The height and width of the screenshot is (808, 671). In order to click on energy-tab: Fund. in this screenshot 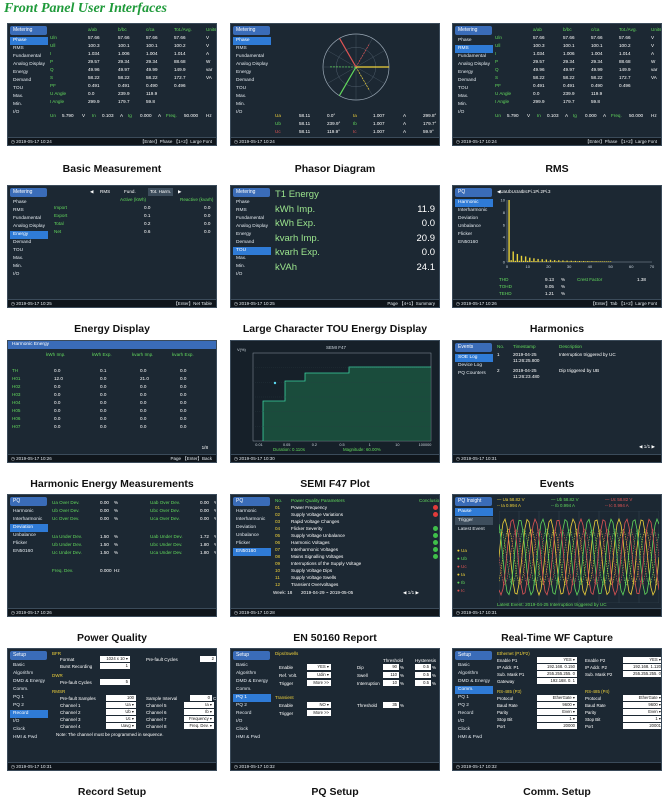, I will do `click(130, 192)`.